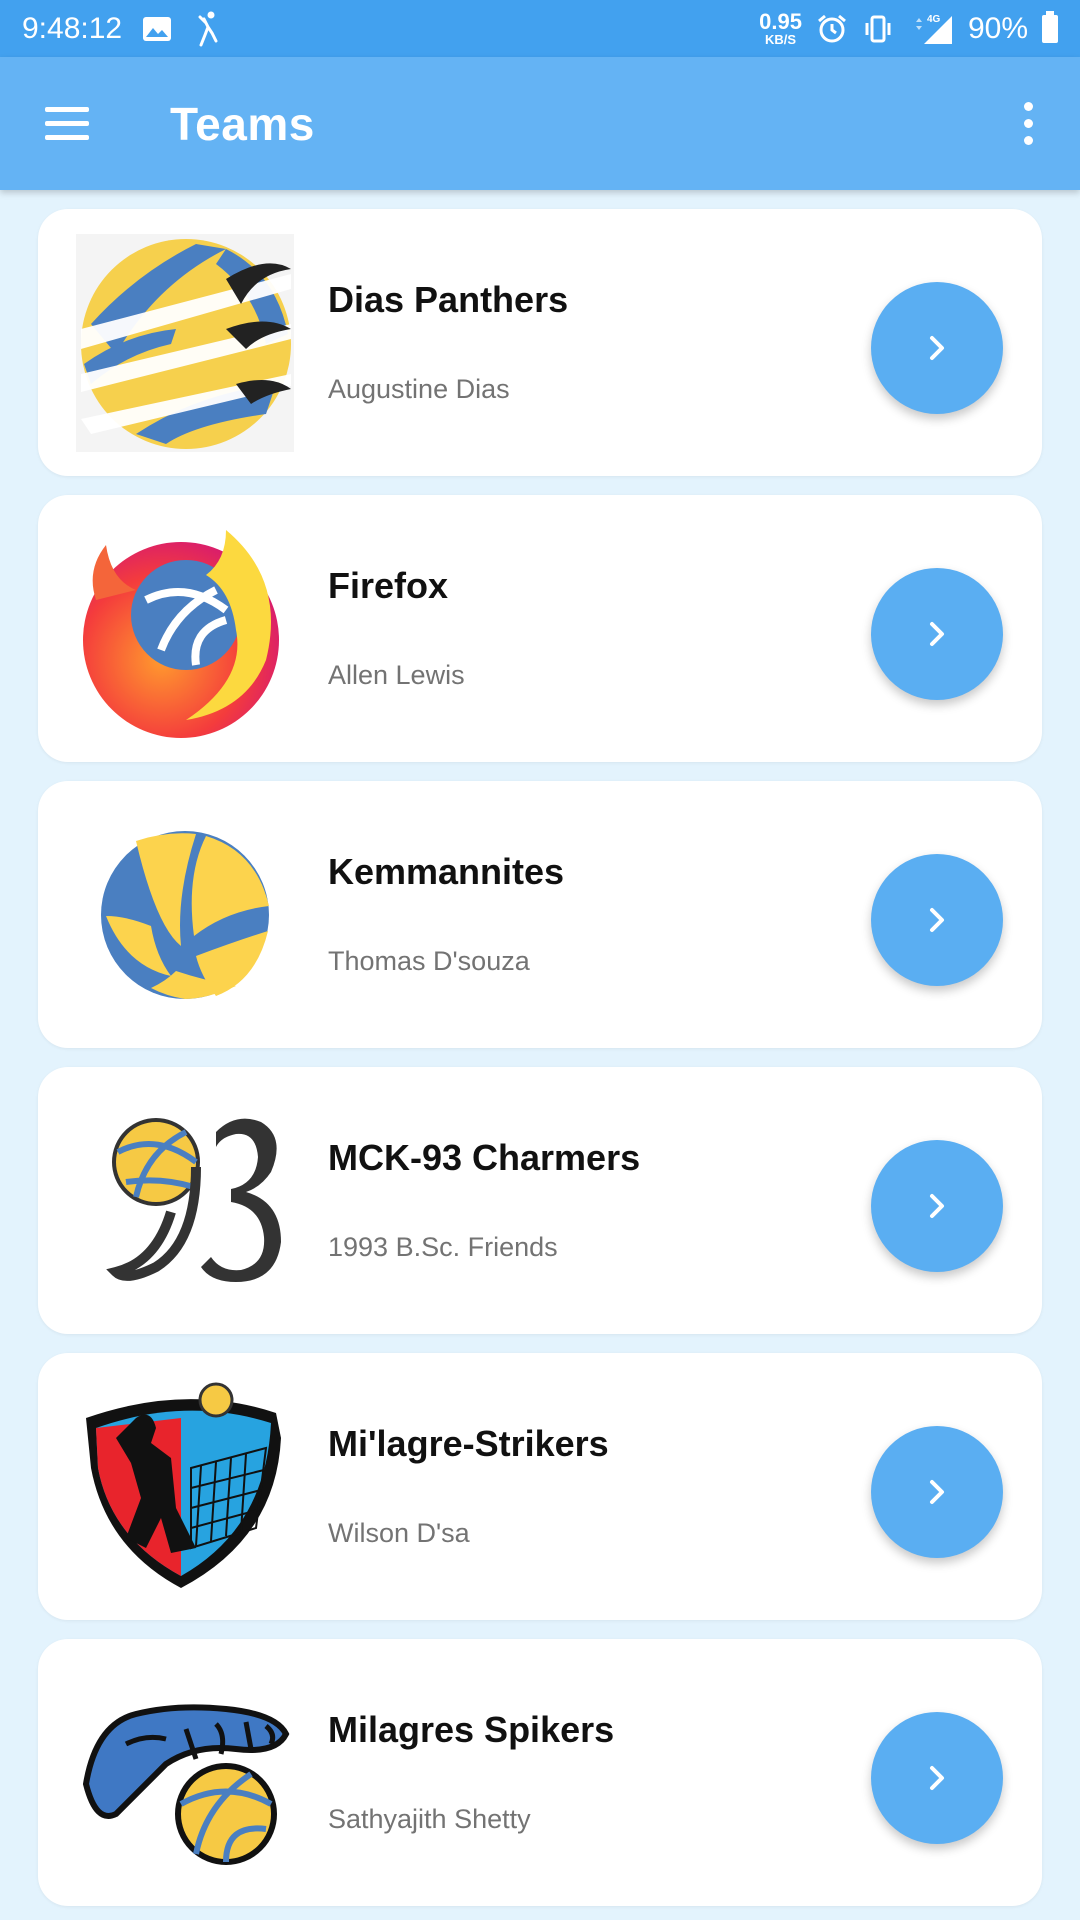 Image resolution: width=1080 pixels, height=1920 pixels. I want to click on kemmannites-logo, so click(185, 915).